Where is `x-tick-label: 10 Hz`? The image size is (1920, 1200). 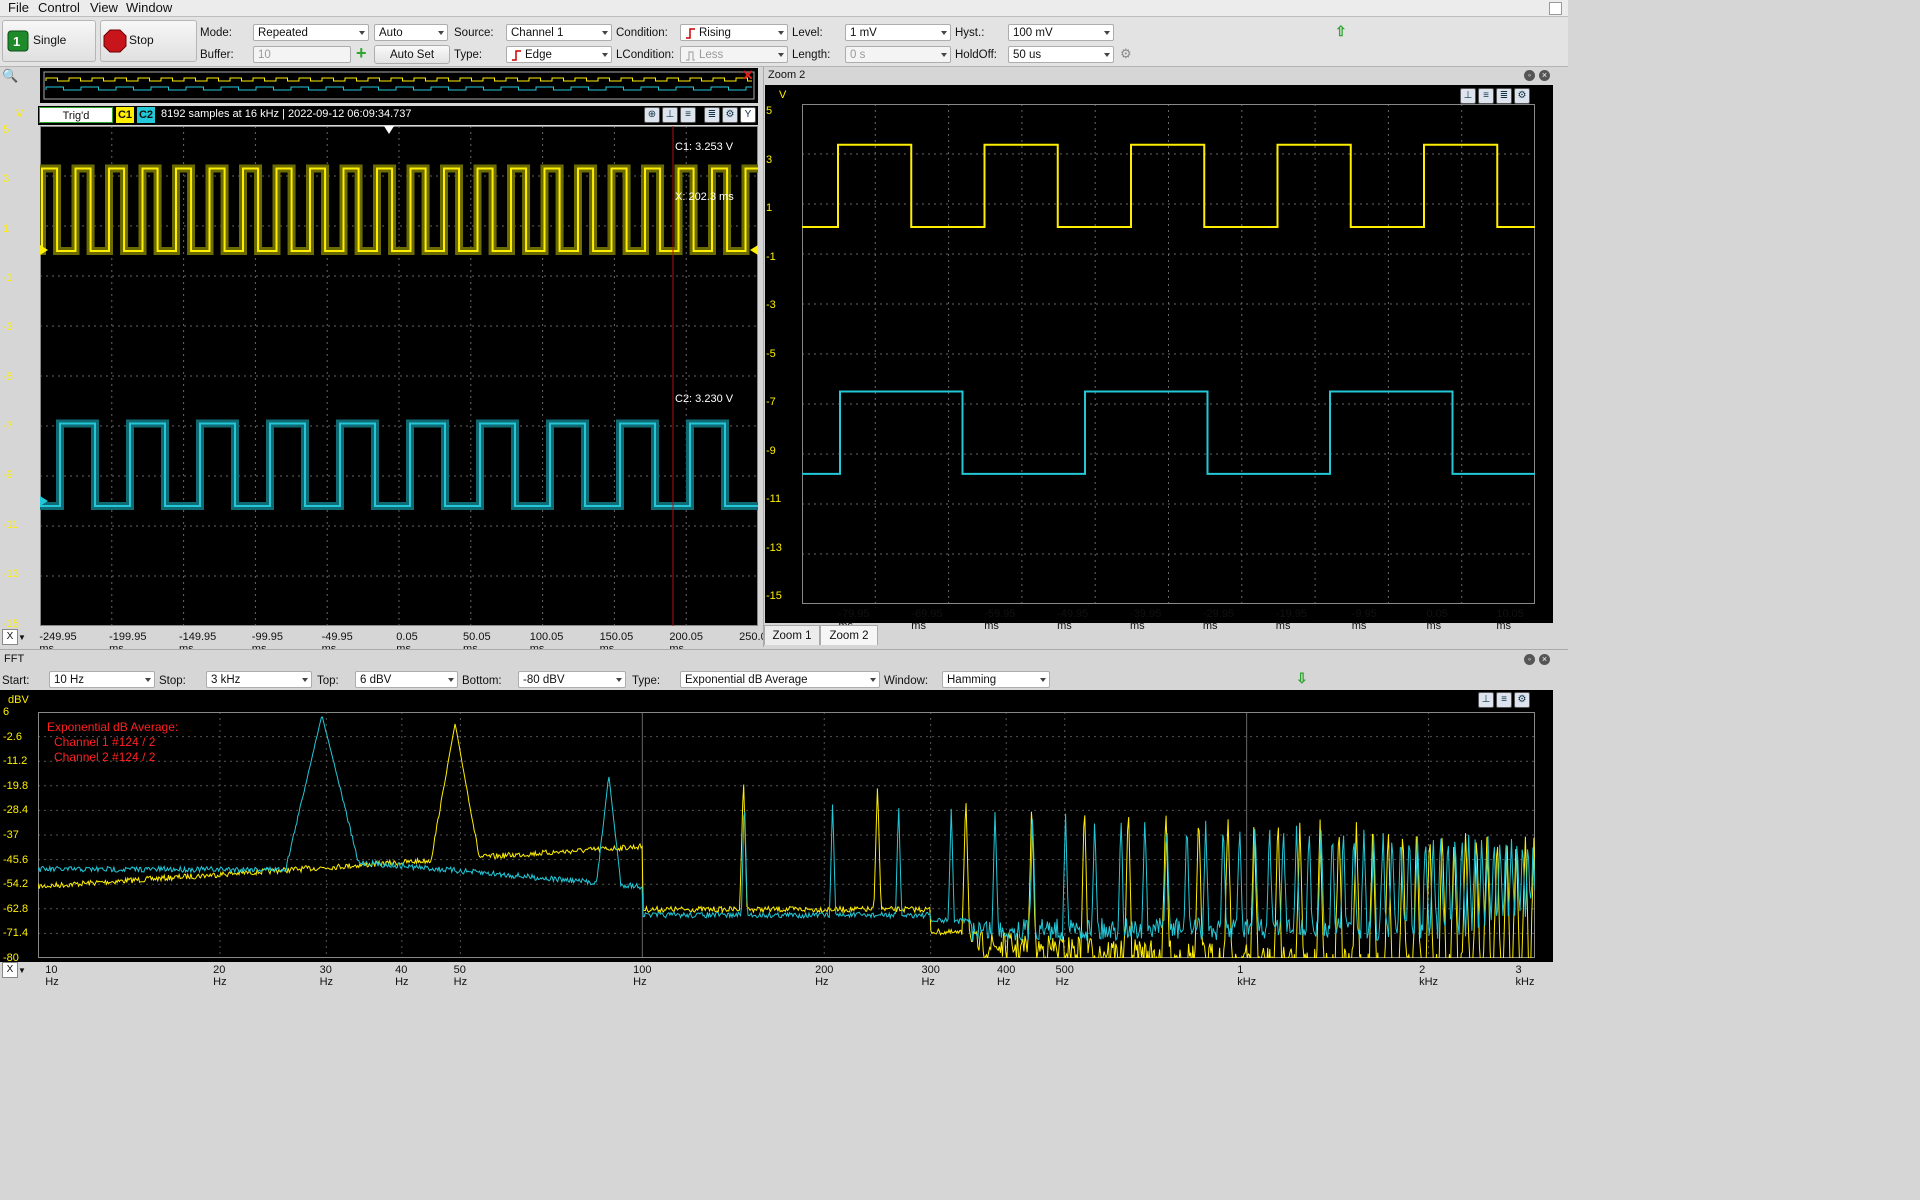
x-tick-label: 10 Hz is located at coordinates (52, 976).